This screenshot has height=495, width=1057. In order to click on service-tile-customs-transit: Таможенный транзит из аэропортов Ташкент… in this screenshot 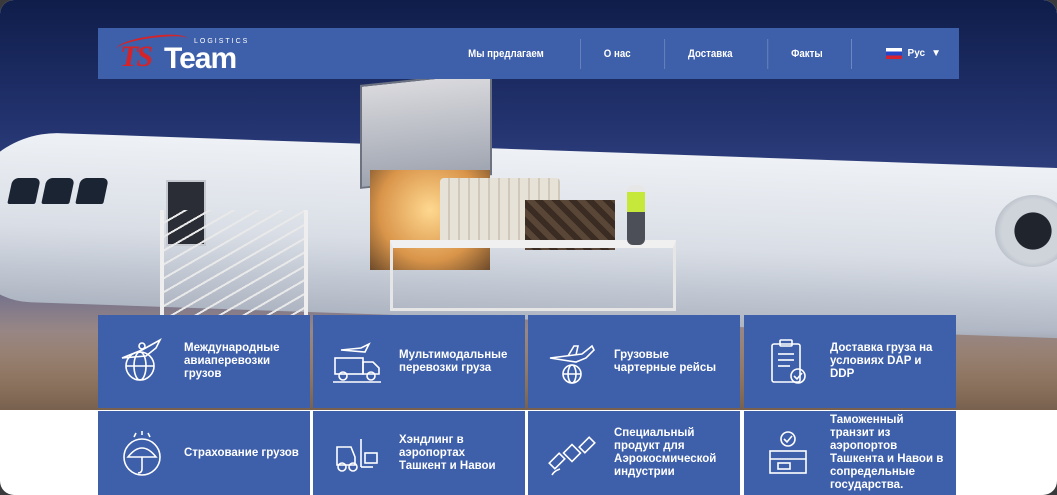, I will do `click(850, 453)`.